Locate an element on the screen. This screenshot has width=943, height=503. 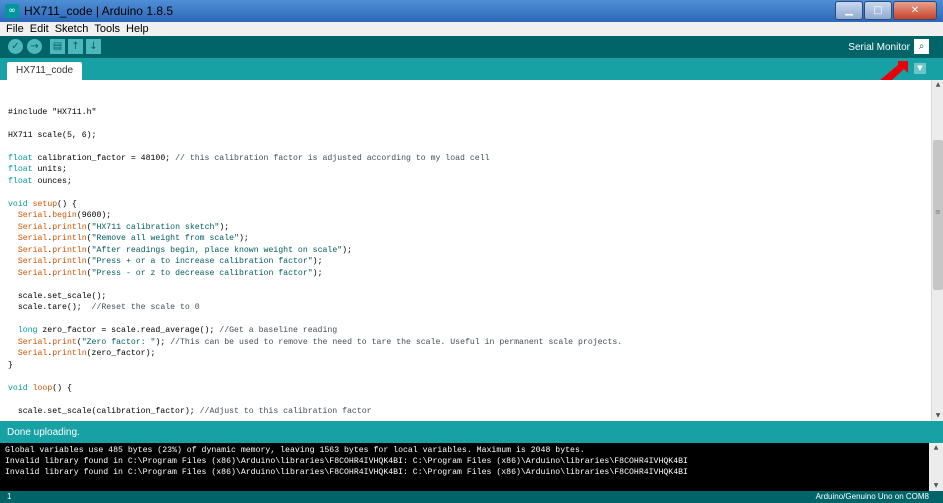
open-button: ↑ is located at coordinates (75, 46).